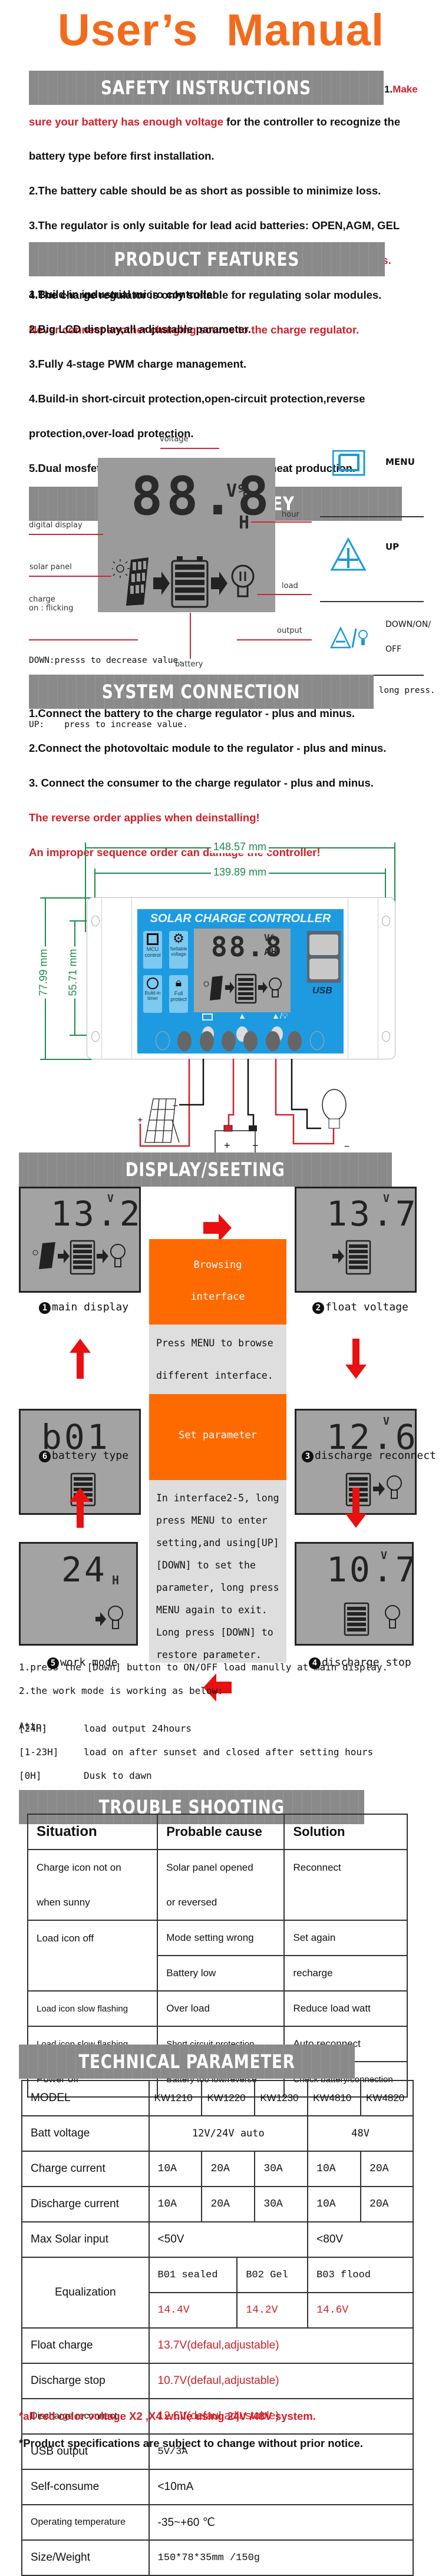 The image size is (442, 2576). What do you see at coordinates (242, 989) in the screenshot?
I see `controller-lcd-icons` at bounding box center [242, 989].